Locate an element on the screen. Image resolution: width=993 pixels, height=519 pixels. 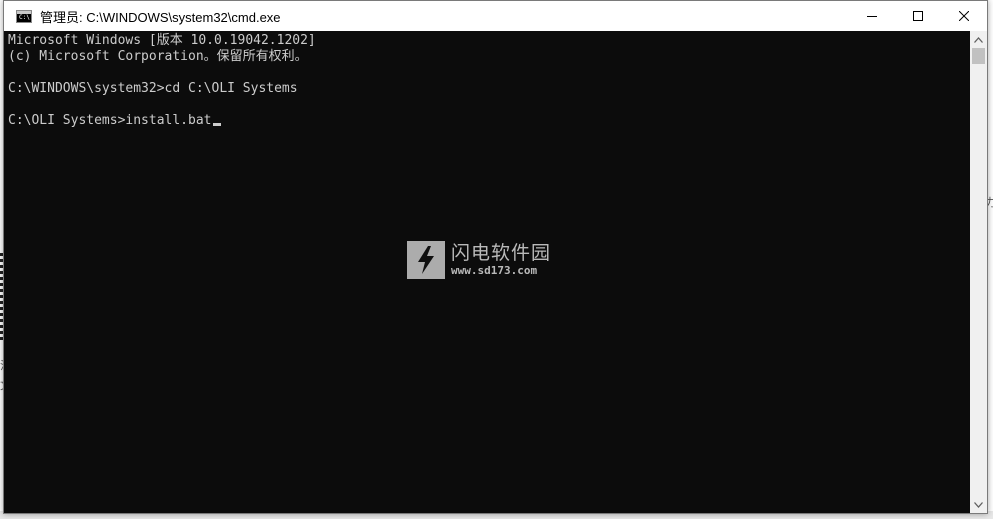
maximize-button is located at coordinates (918, 16).